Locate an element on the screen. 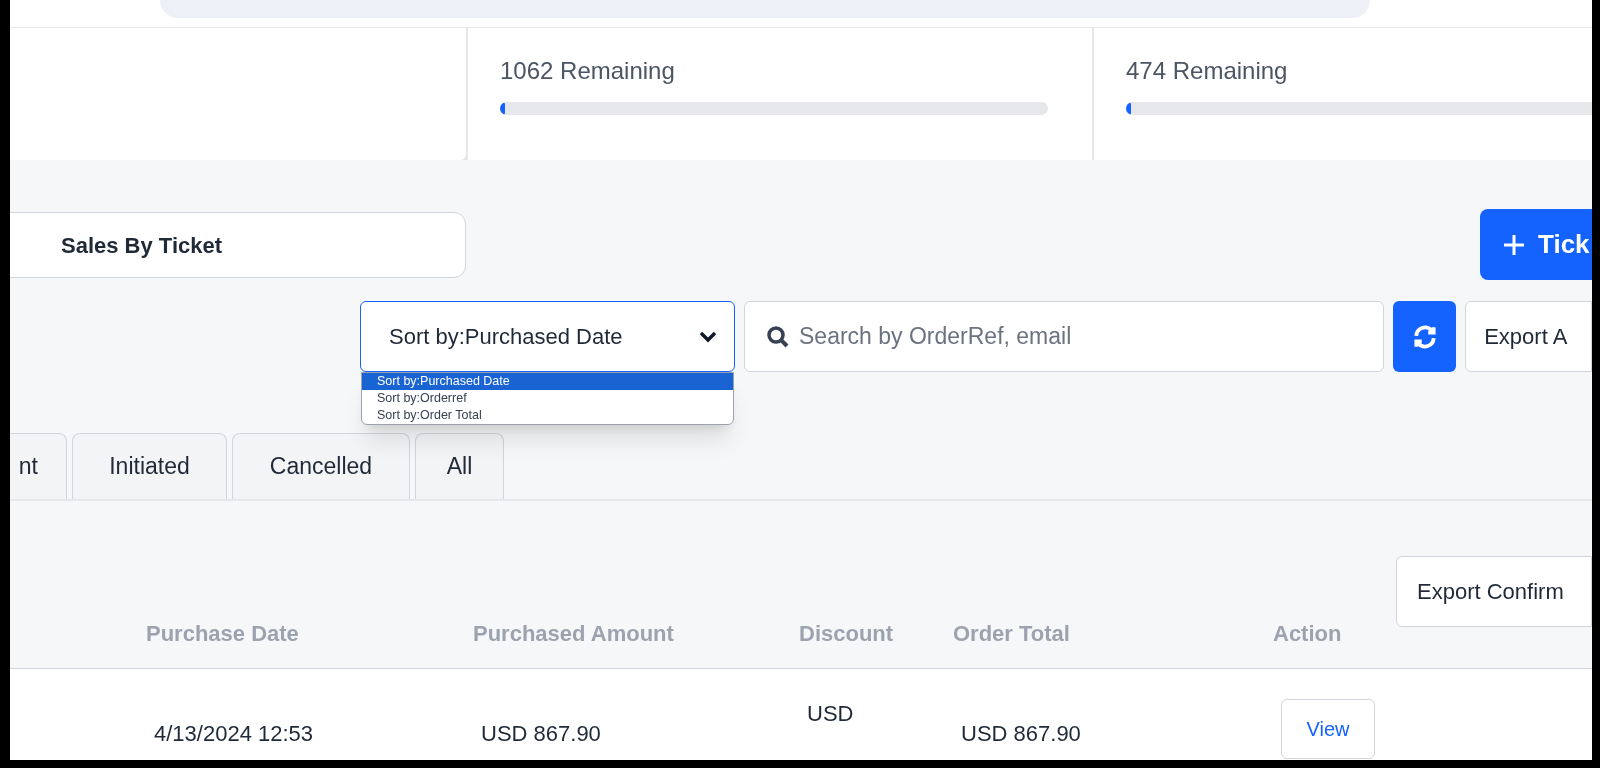 The width and height of the screenshot is (1600, 768). table-cell: USD is located at coordinates (830, 713).